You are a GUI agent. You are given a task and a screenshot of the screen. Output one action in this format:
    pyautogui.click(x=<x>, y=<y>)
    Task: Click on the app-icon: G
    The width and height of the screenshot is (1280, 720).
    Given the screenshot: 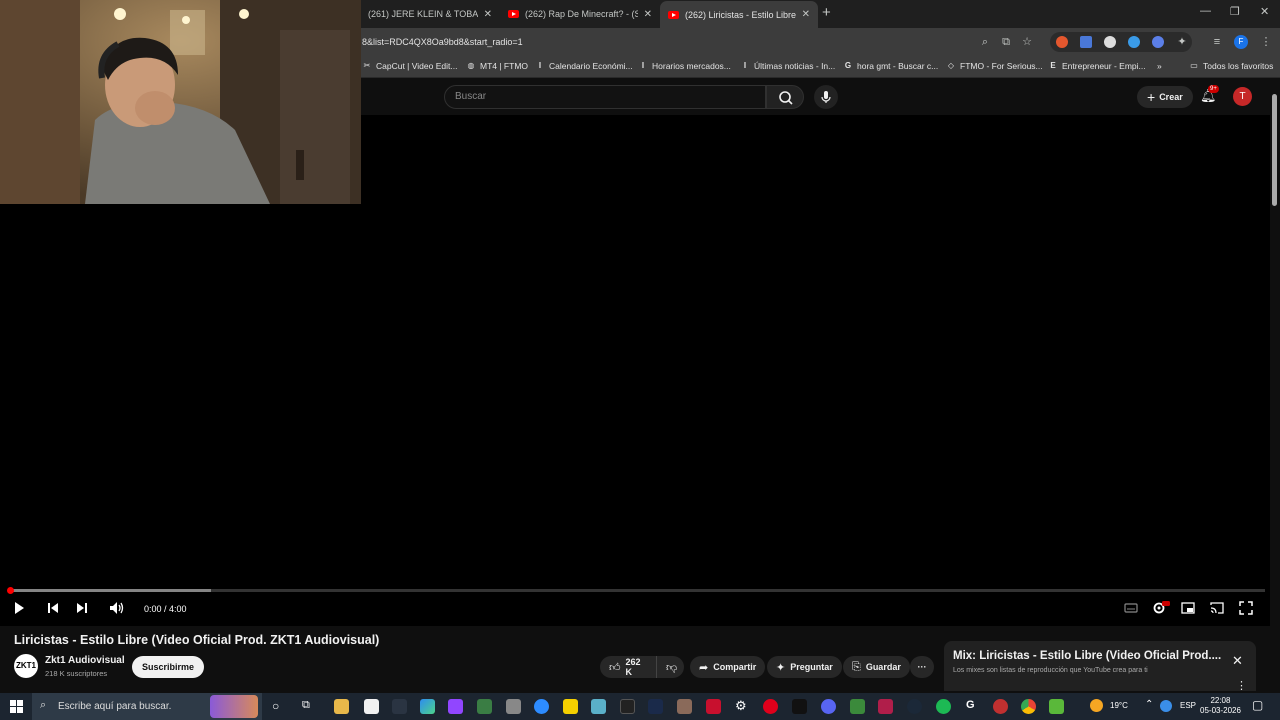 What is the action you would take?
    pyautogui.click(x=970, y=705)
    